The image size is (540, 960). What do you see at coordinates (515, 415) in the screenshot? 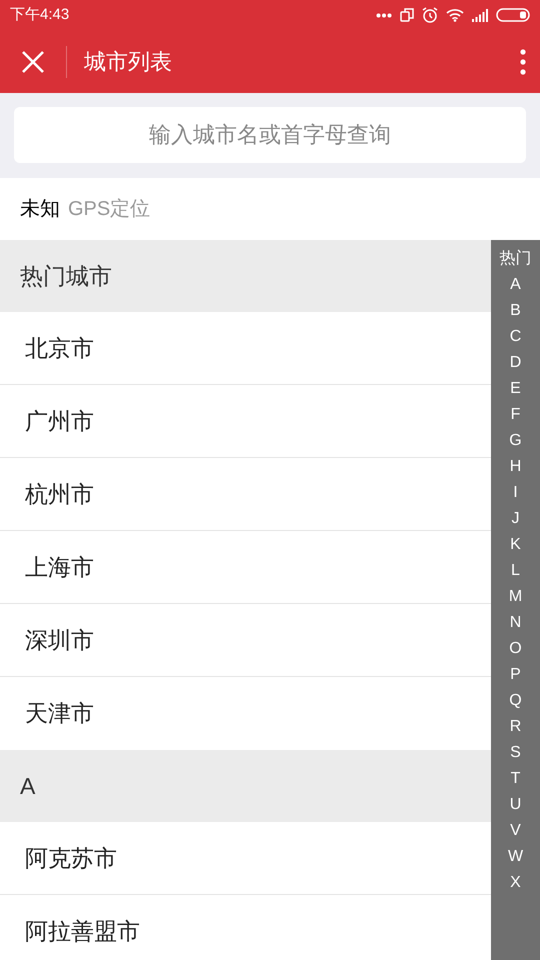
I see `index-letter: F` at bounding box center [515, 415].